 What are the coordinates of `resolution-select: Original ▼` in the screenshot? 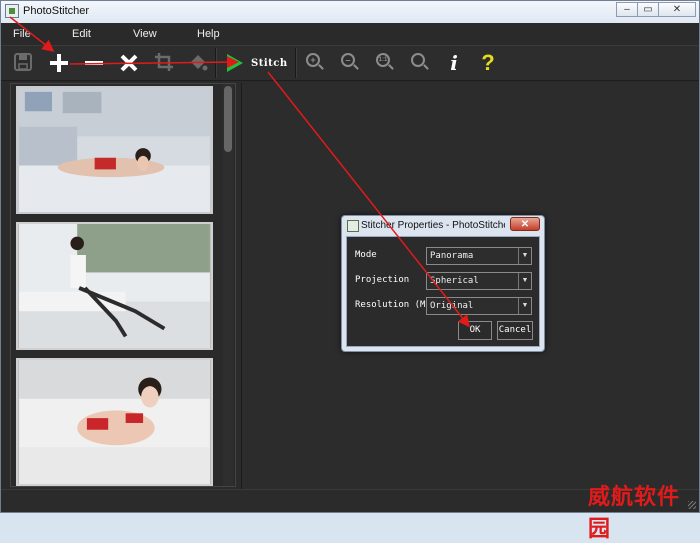 It's located at (479, 306).